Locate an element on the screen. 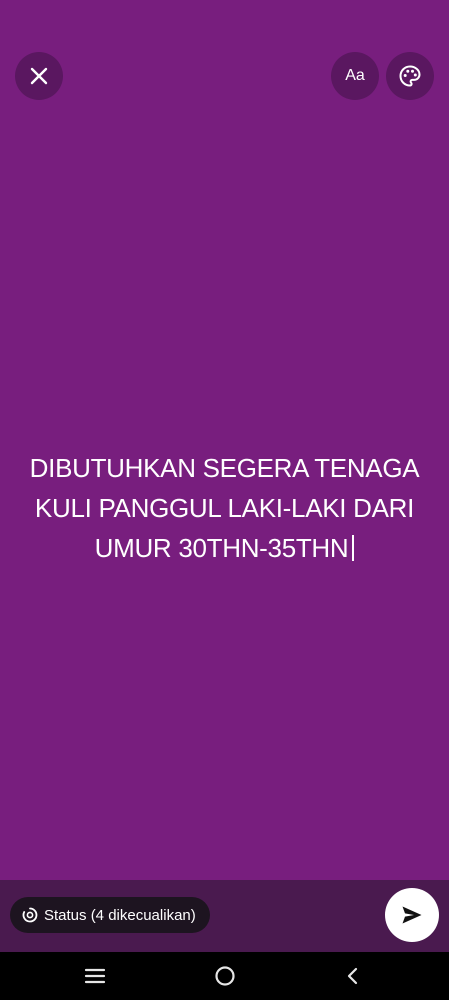 The height and width of the screenshot is (1000, 449). home-icon is located at coordinates (225, 976).